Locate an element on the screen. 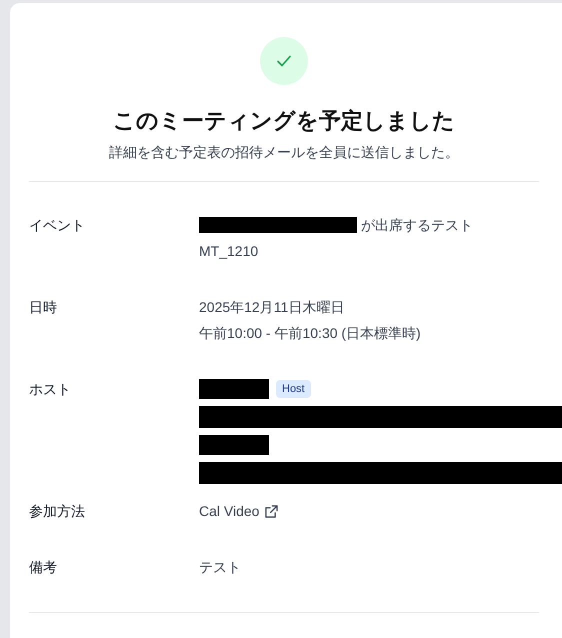  field-label: 日時 is located at coordinates (43, 307).